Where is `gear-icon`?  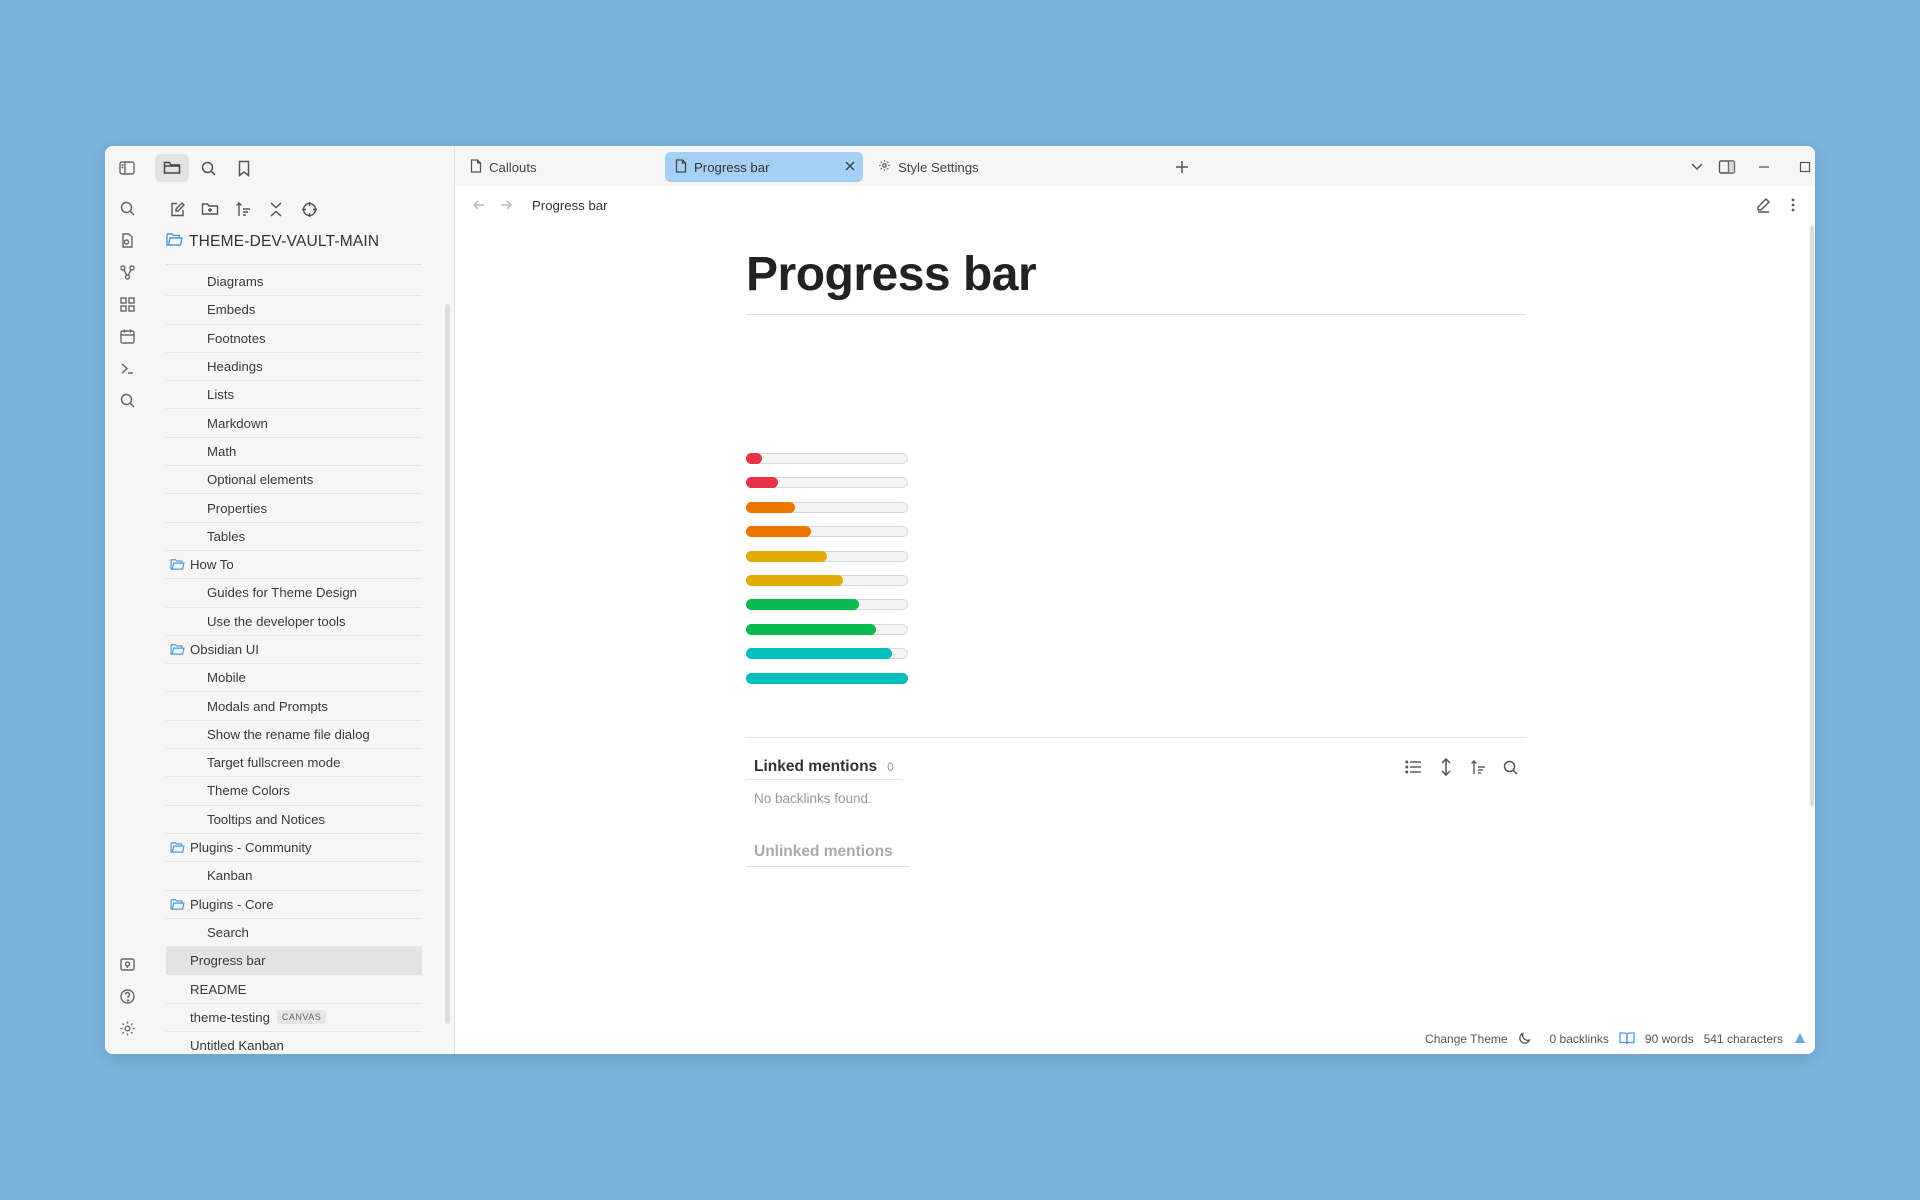 gear-icon is located at coordinates (884, 167).